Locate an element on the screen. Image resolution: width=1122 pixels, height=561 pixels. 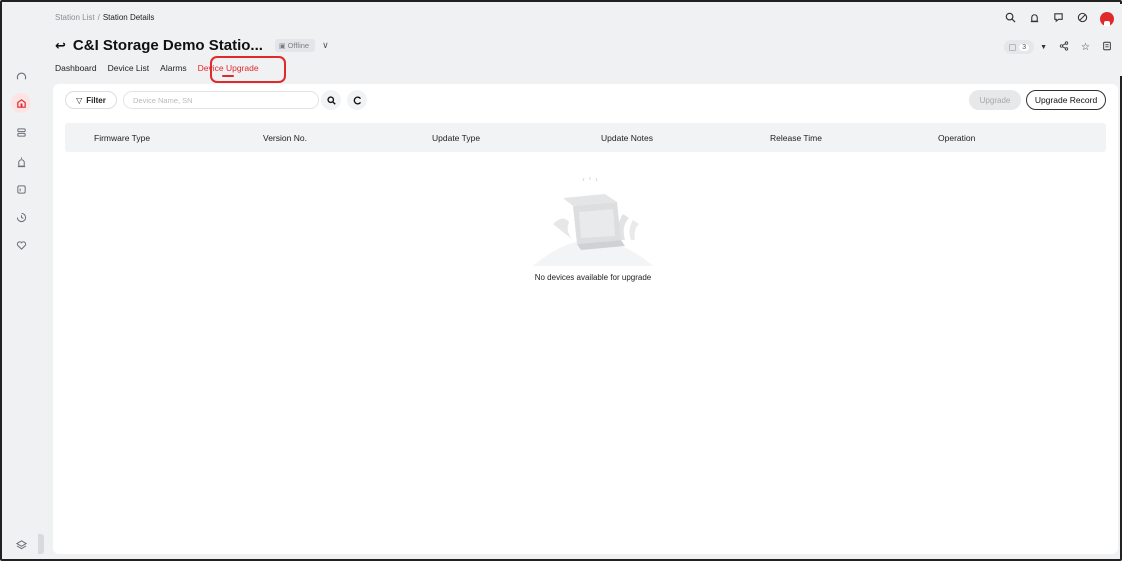
alarm-icon is located at coordinates (21, 162).